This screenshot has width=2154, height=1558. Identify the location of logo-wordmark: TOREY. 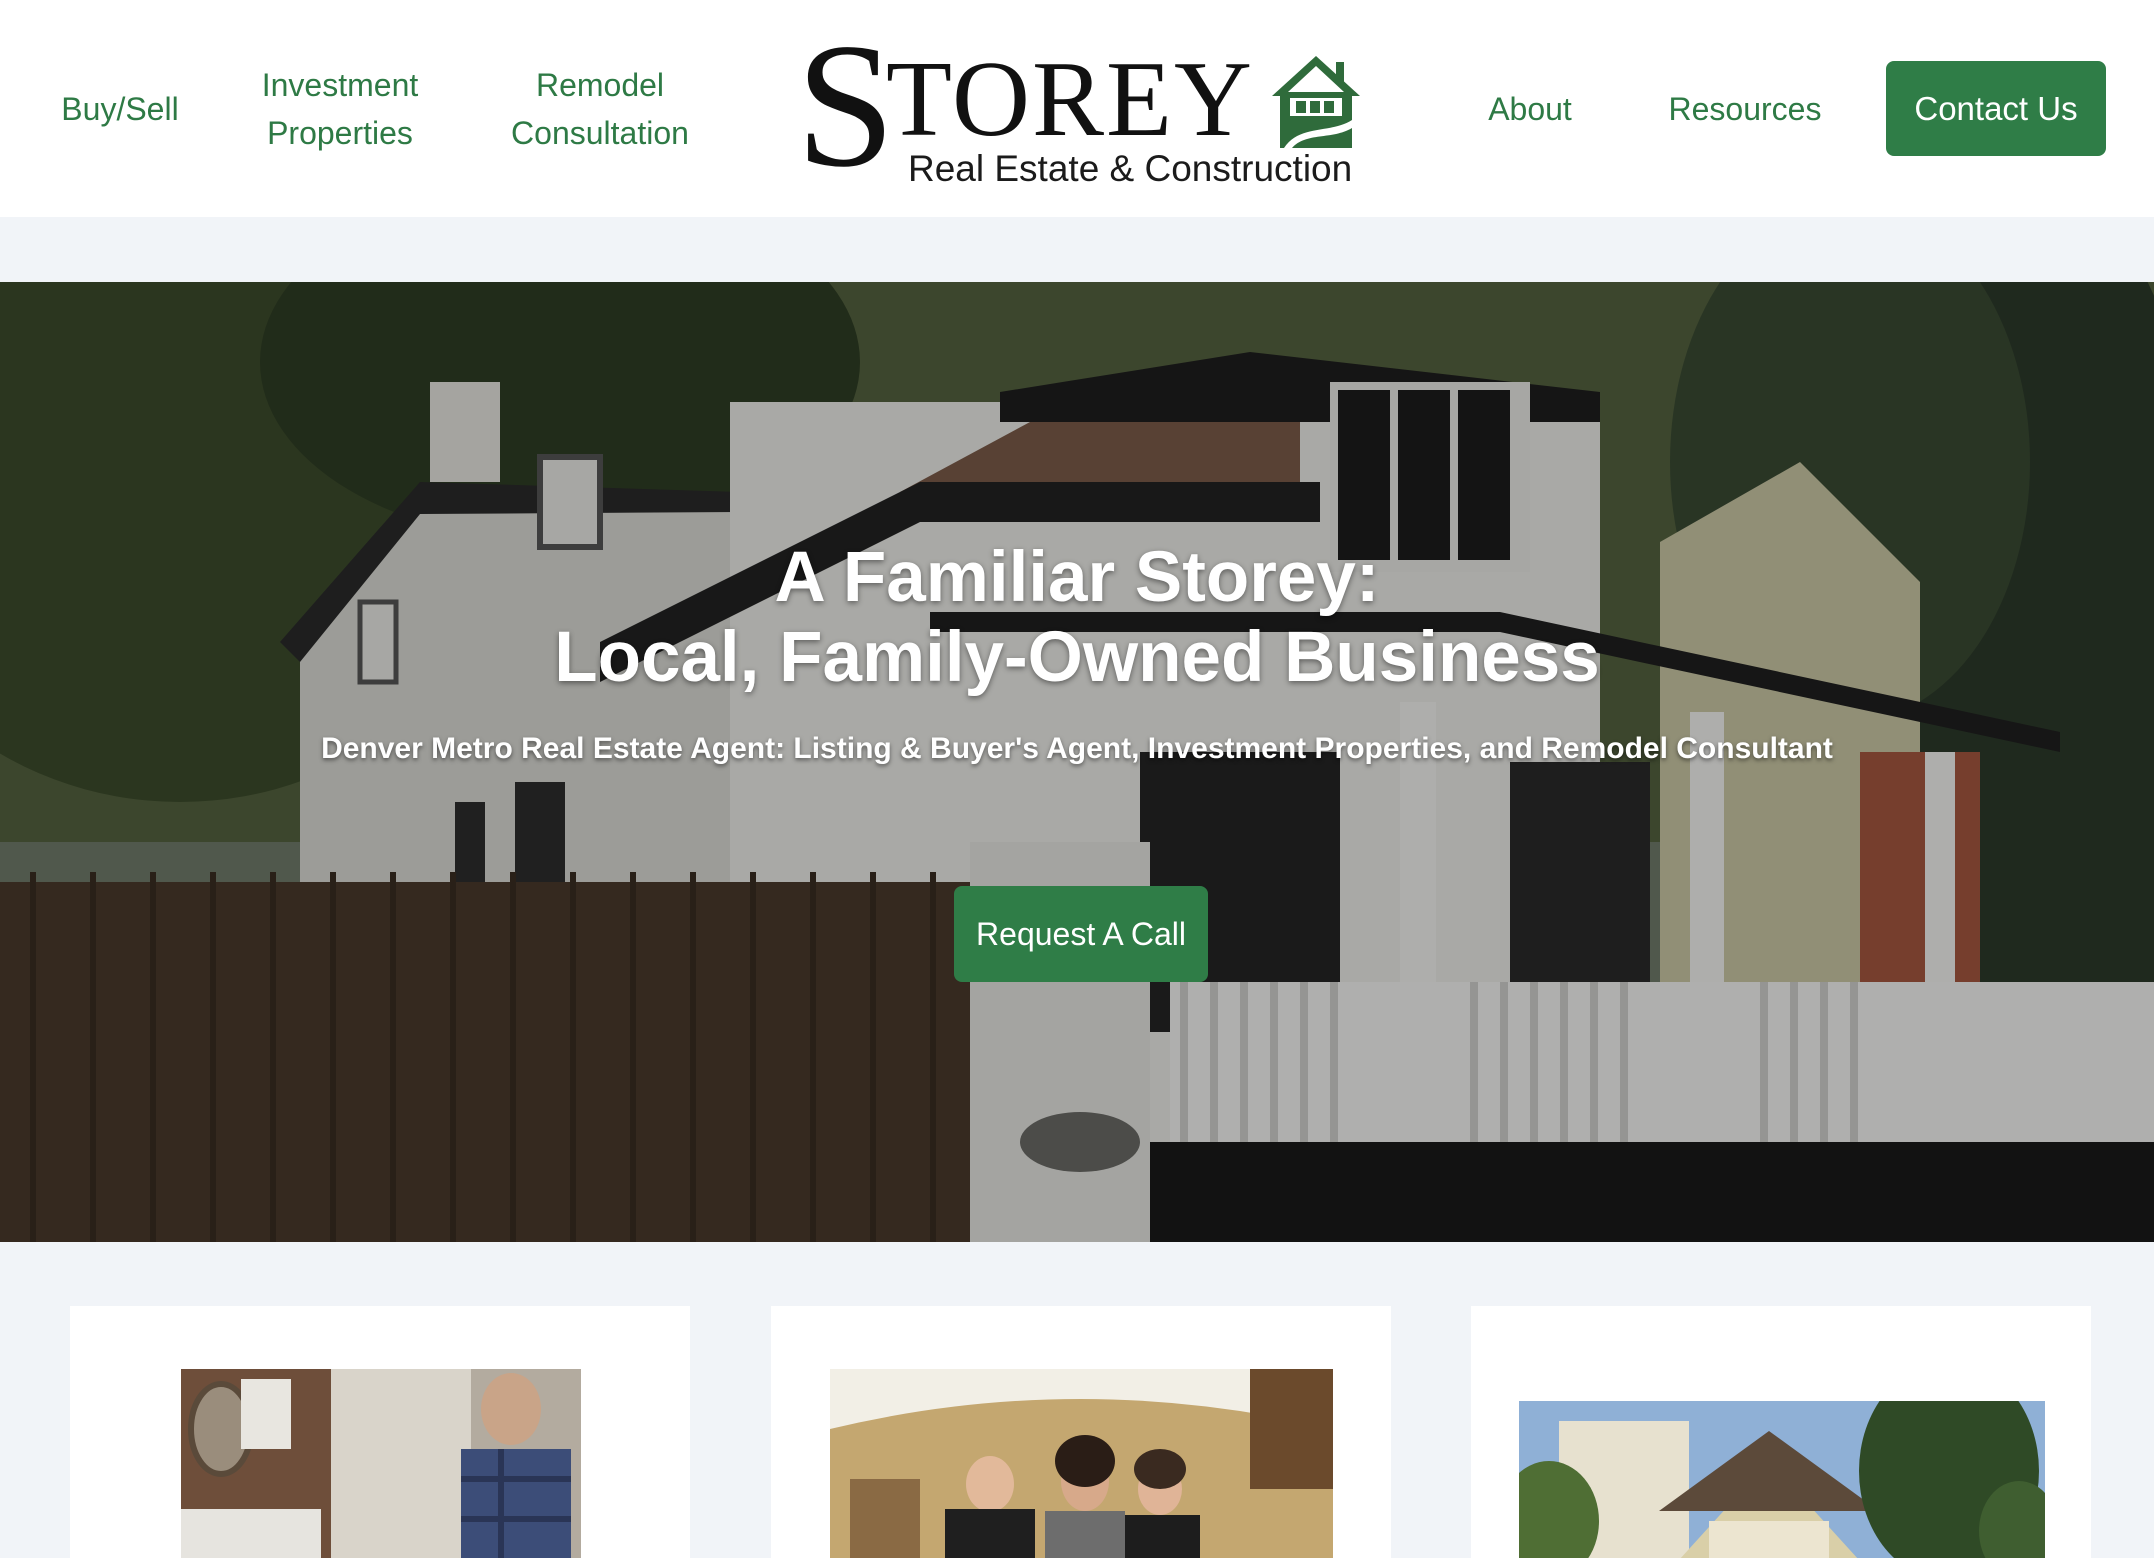
(1070, 99).